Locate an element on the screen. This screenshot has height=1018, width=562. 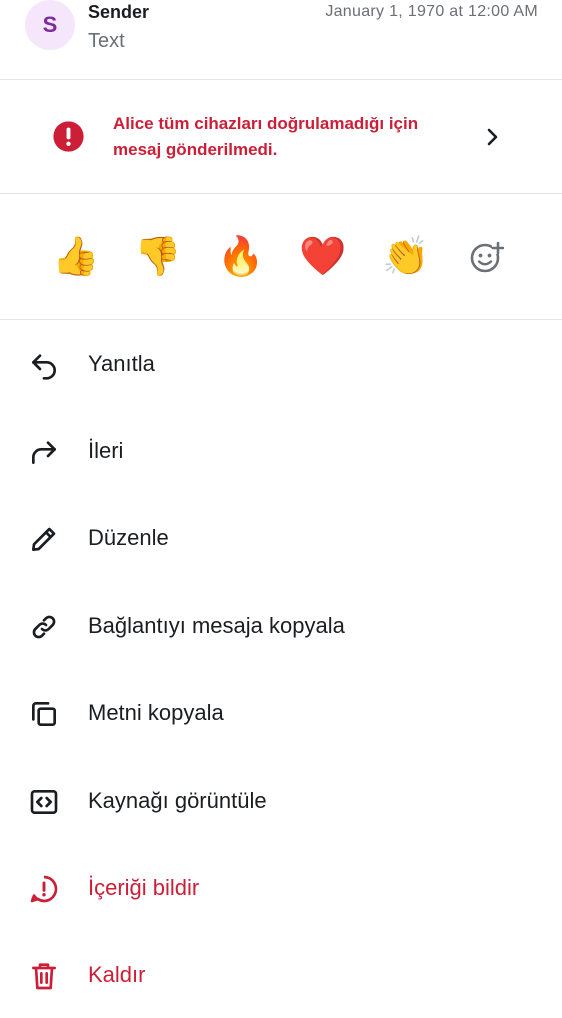
chevron-right-icon is located at coordinates (492, 137).